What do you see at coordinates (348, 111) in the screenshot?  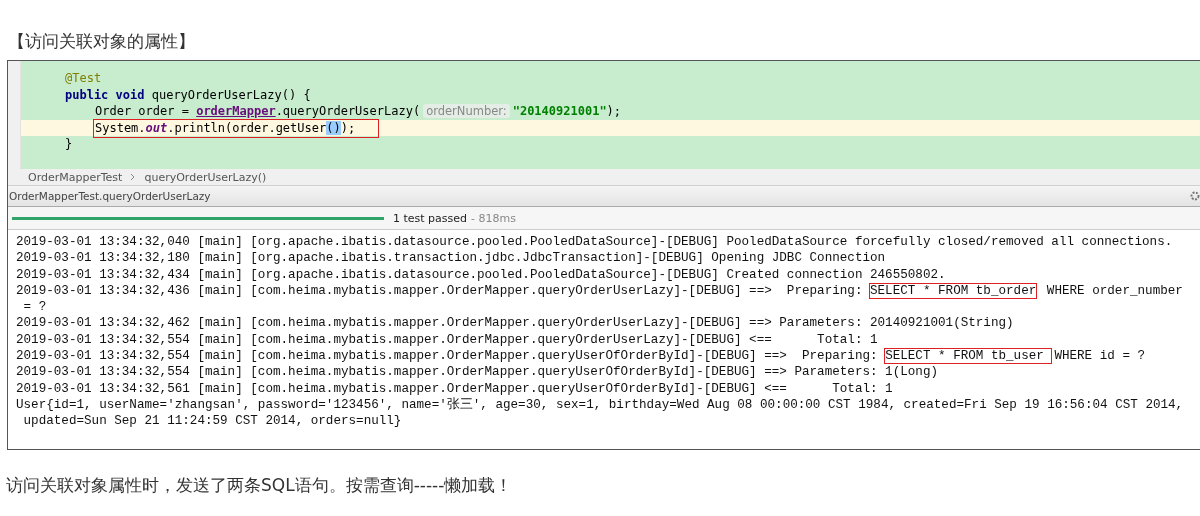 I see `code-text: .queryOrderUserLazy(` at bounding box center [348, 111].